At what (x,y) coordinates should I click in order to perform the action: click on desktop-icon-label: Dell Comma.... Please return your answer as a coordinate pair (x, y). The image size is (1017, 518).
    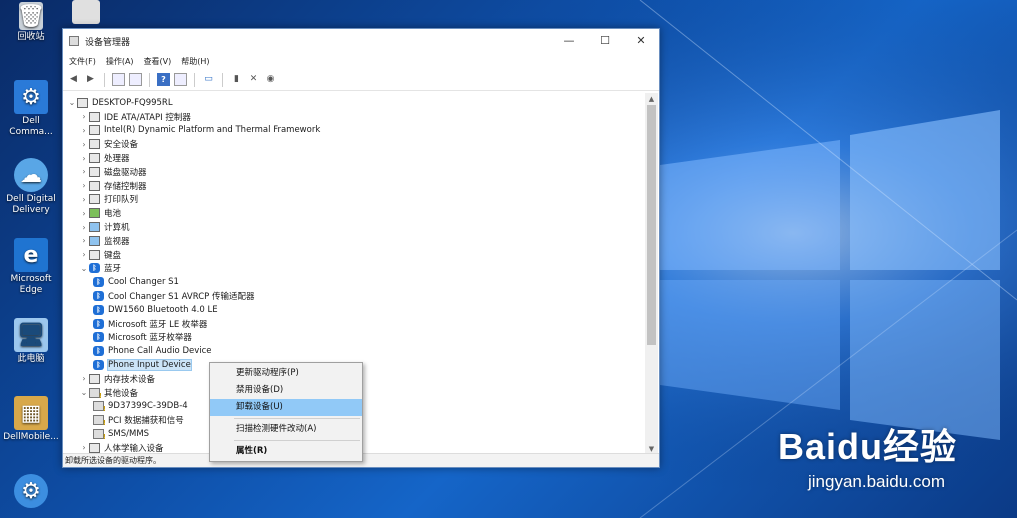
    Looking at the image, I should click on (31, 126).